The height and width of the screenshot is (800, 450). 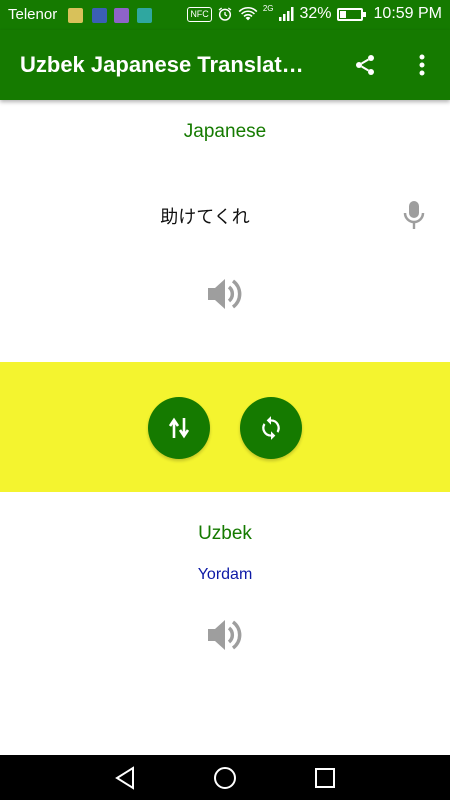 I want to click on swap-vertical-icon, so click(x=179, y=428).